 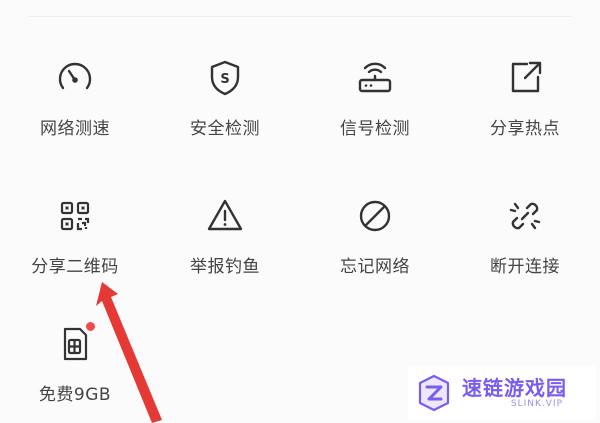 What do you see at coordinates (75, 267) in the screenshot?
I see `tile-label: 分享二维码` at bounding box center [75, 267].